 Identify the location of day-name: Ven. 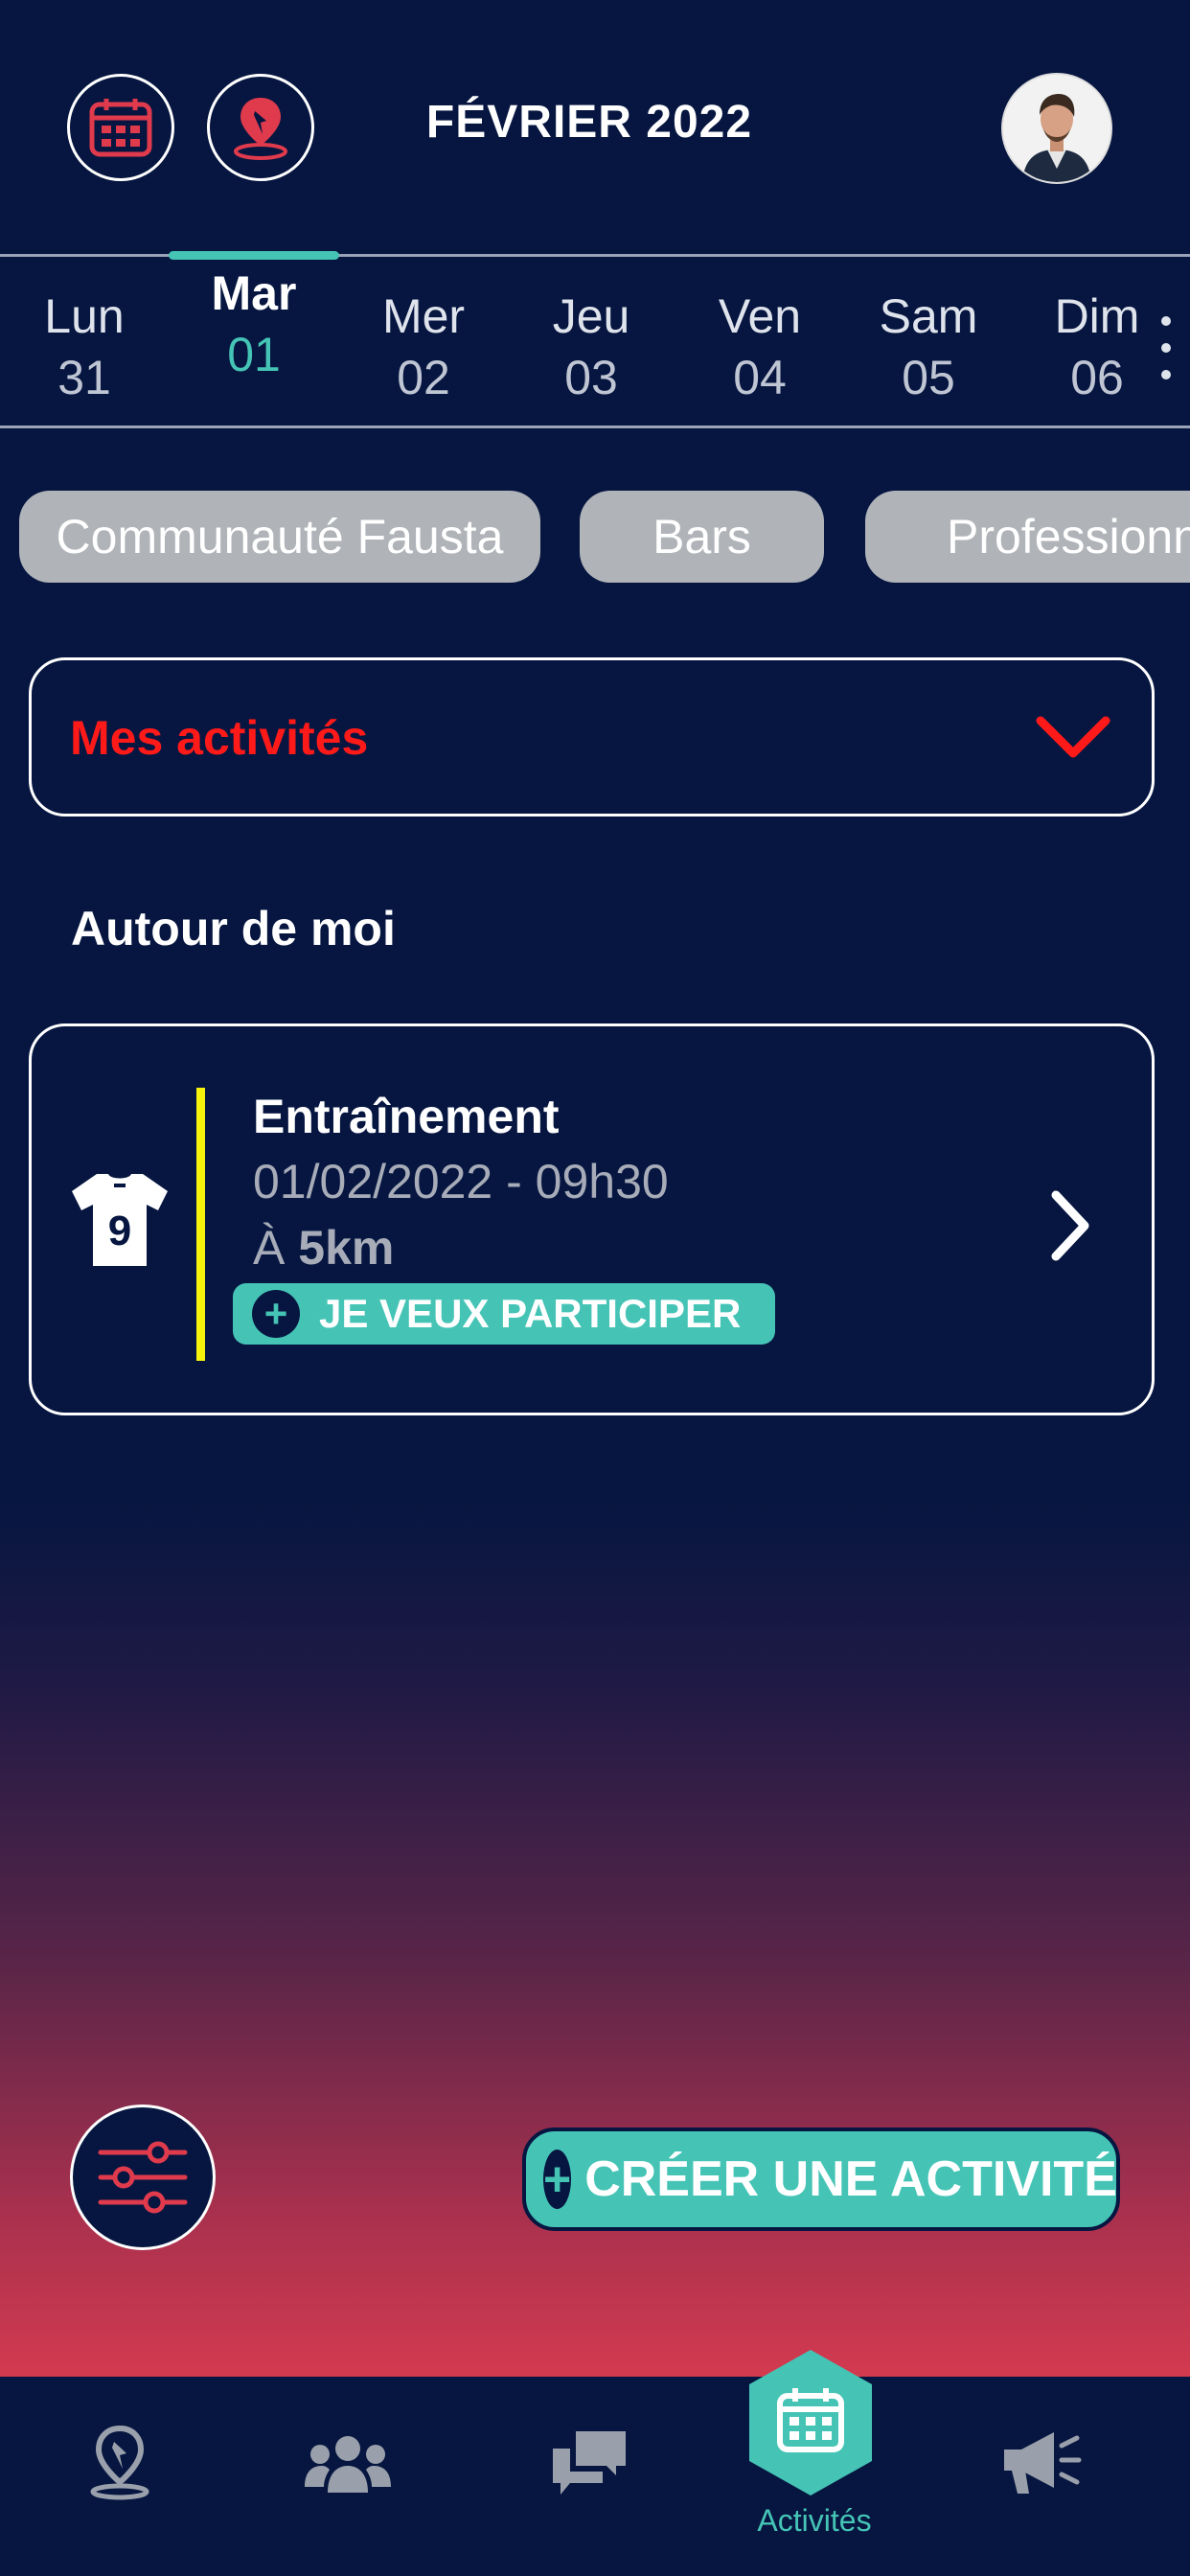
(760, 316).